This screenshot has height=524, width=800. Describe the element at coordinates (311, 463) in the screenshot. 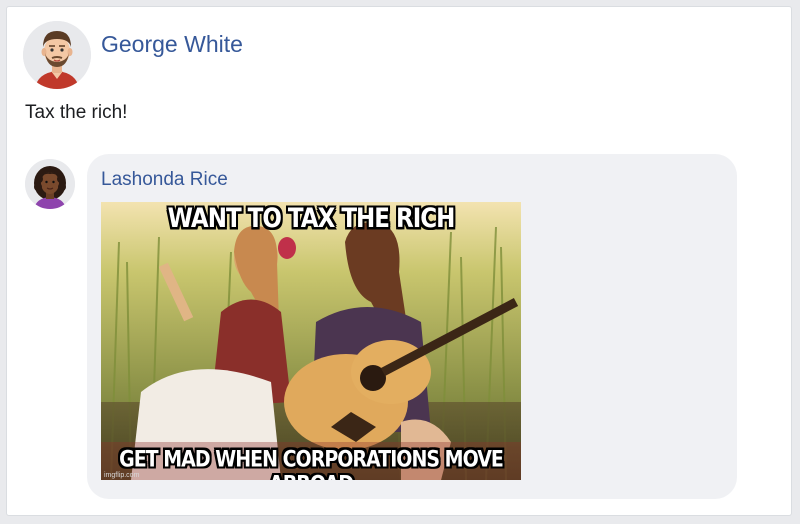

I see `meme-bottom-text: GET MAD WHEN CORPORATIONS MOVE ABROAD` at that location.